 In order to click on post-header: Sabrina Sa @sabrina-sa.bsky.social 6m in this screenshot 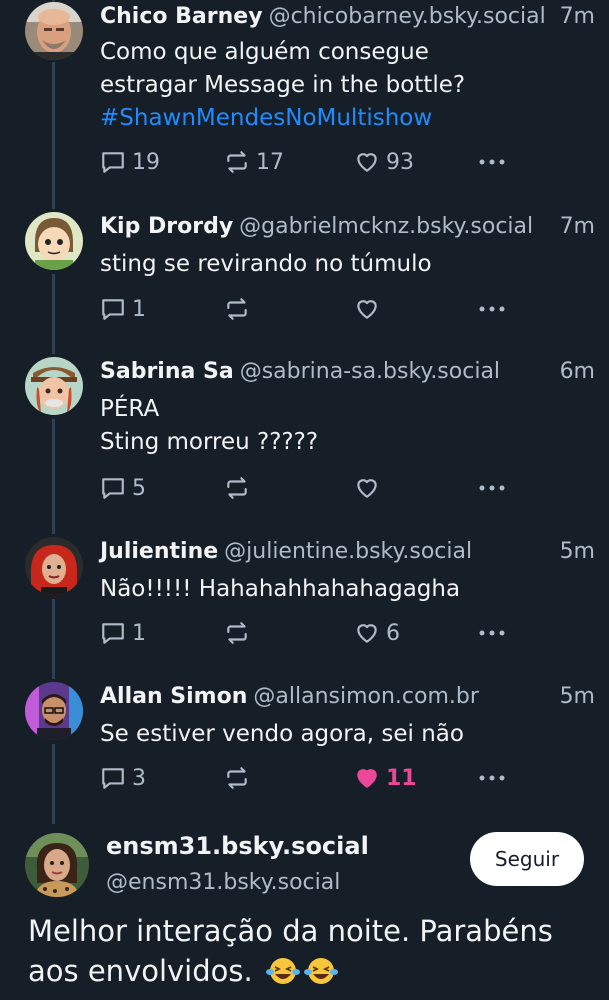, I will do `click(347, 374)`.